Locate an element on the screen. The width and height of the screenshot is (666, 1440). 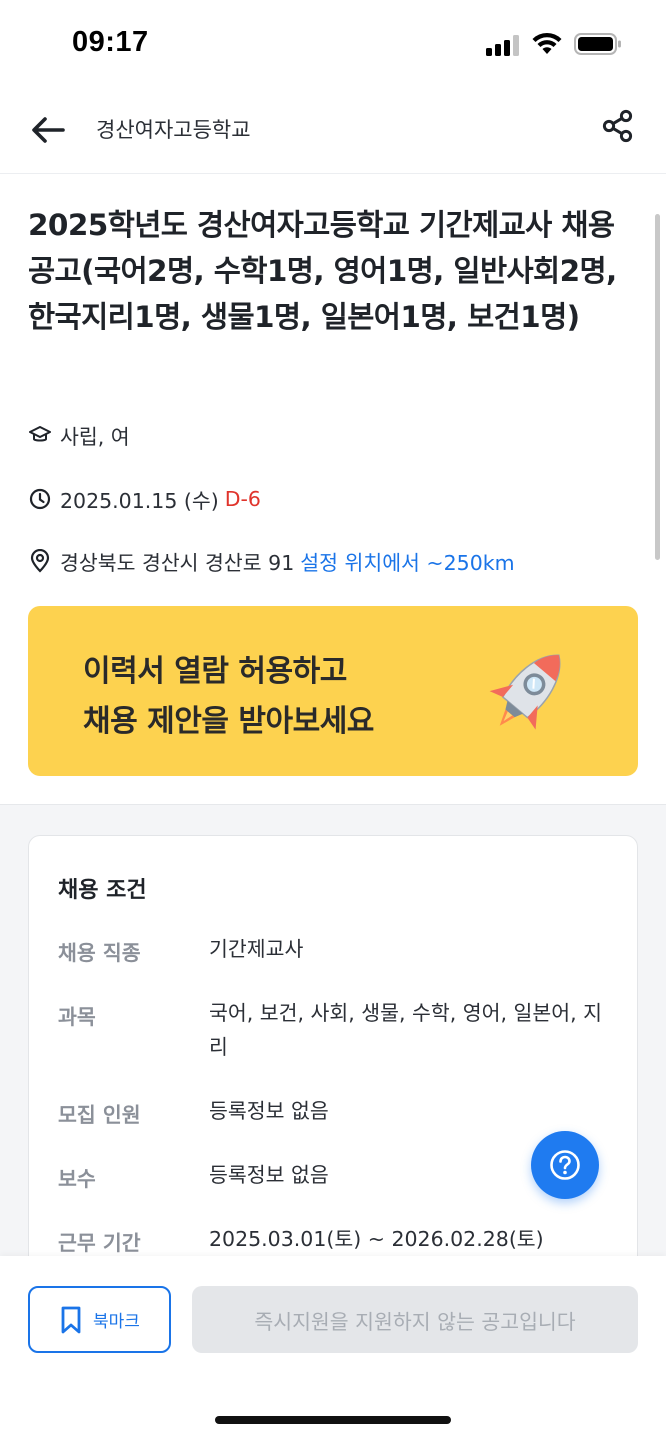
bookmark-icon is located at coordinates (71, 1319).